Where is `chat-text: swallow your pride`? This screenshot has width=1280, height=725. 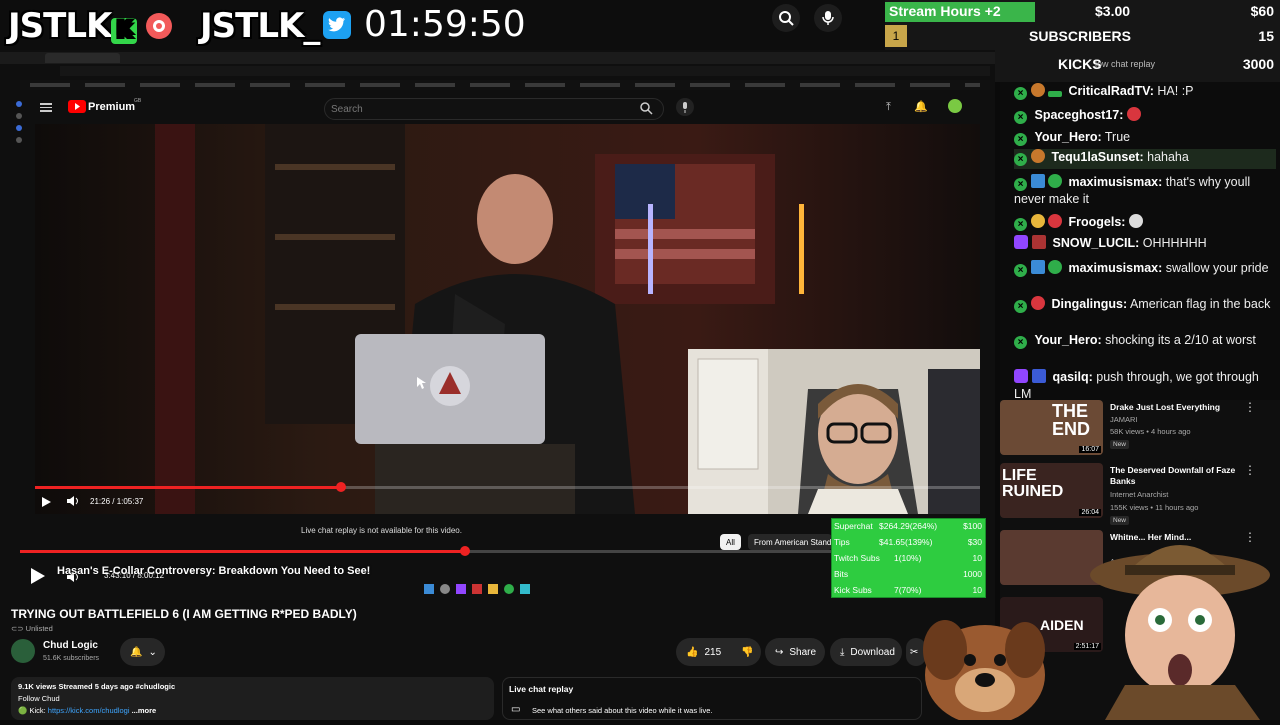 chat-text: swallow your pride is located at coordinates (1215, 268).